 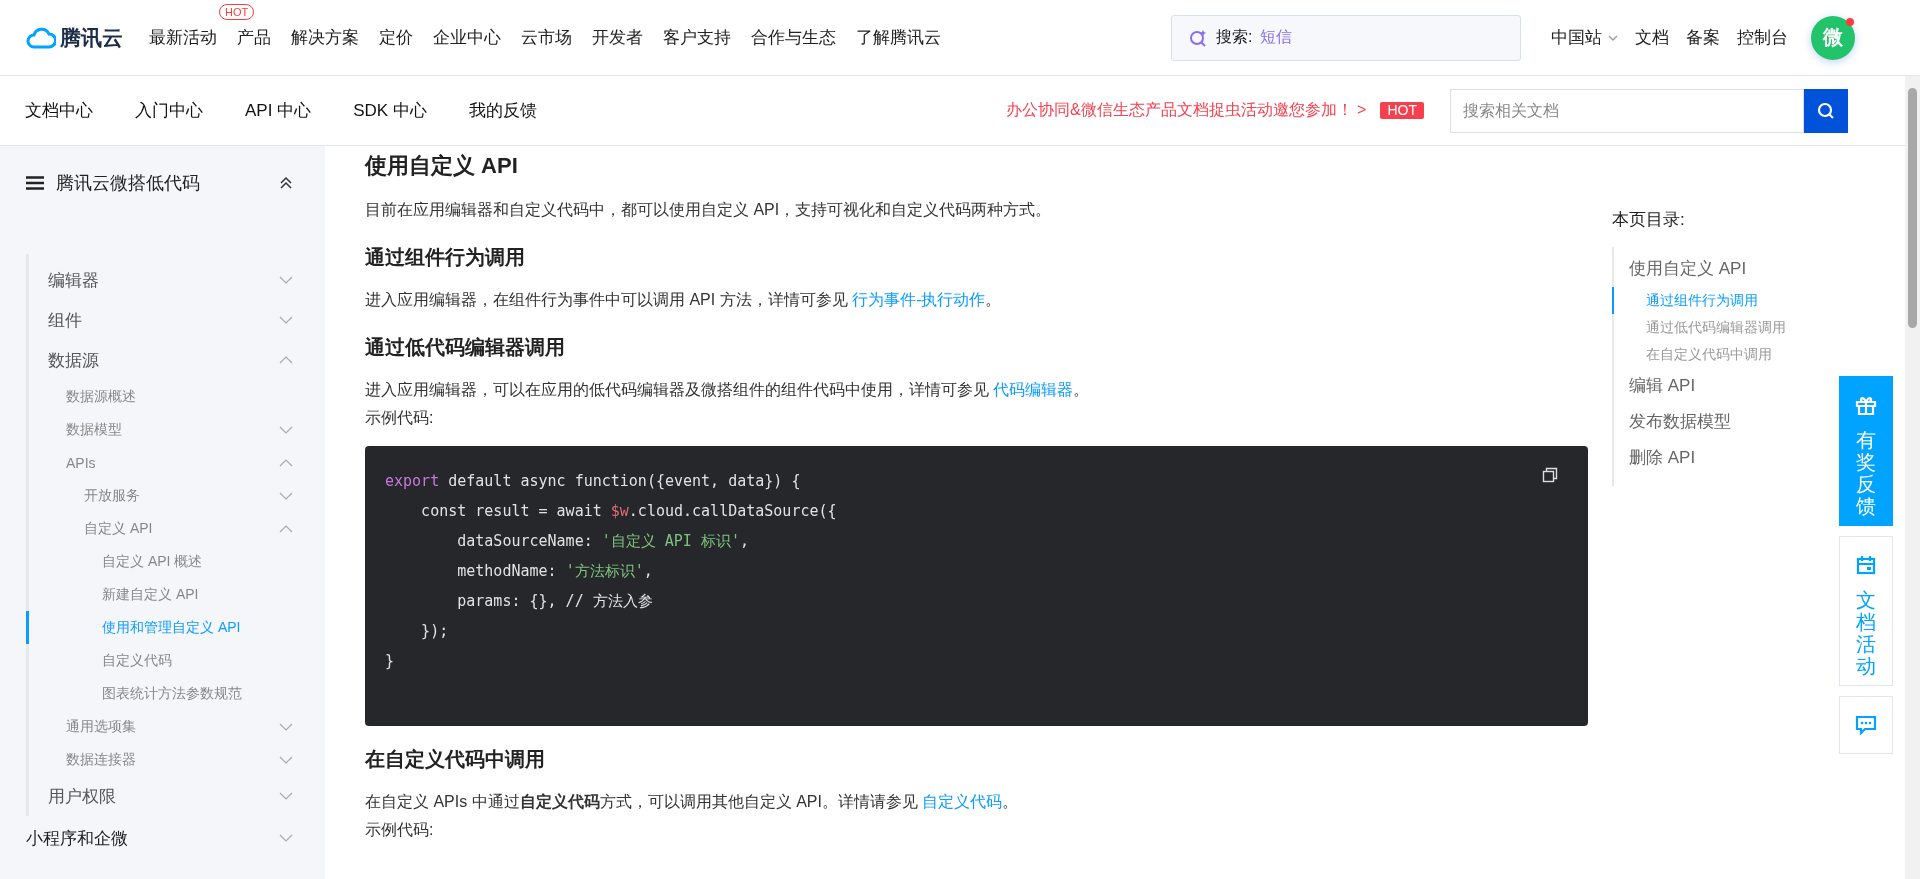 What do you see at coordinates (1652, 37) in the screenshot?
I see `top-link: 文档` at bounding box center [1652, 37].